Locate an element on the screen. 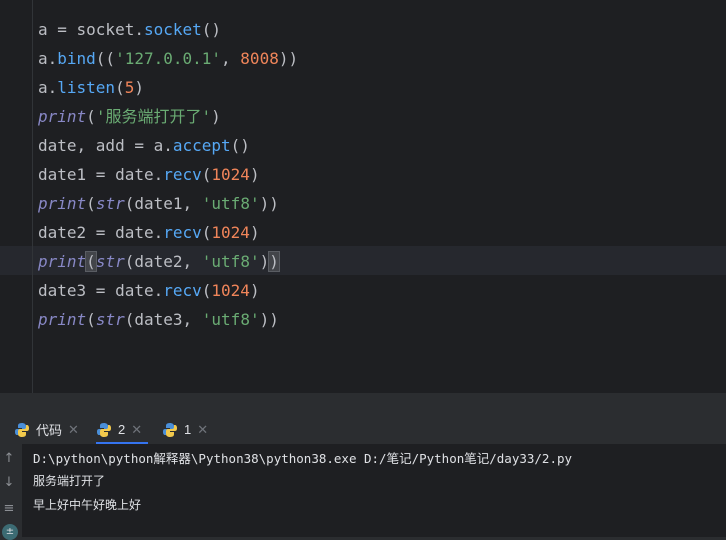 The height and width of the screenshot is (540, 726). tab-code: 代码 ✕ is located at coordinates (46, 429).